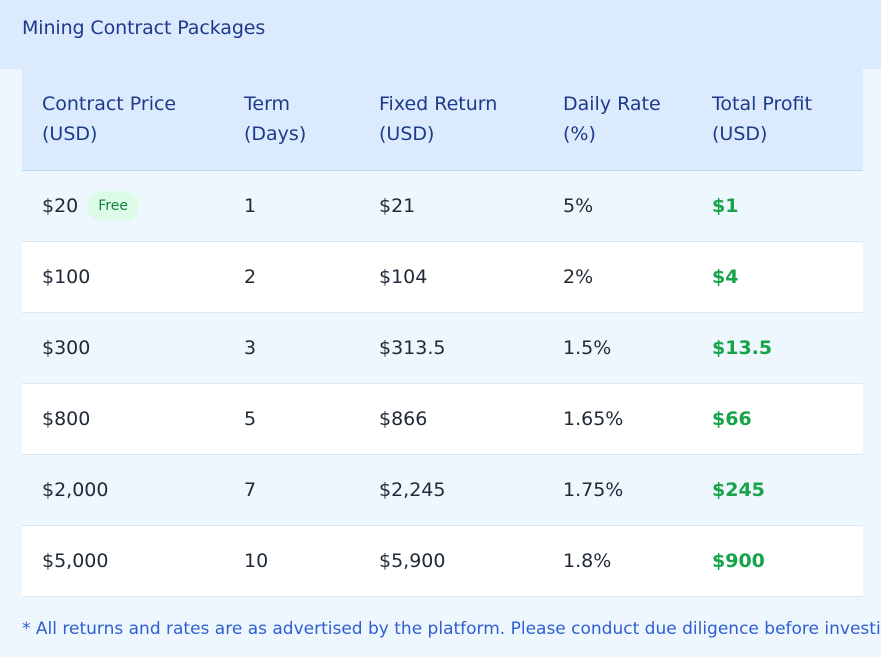 The image size is (881, 657). Describe the element at coordinates (777, 561) in the screenshot. I see `profit-cell: $900` at that location.